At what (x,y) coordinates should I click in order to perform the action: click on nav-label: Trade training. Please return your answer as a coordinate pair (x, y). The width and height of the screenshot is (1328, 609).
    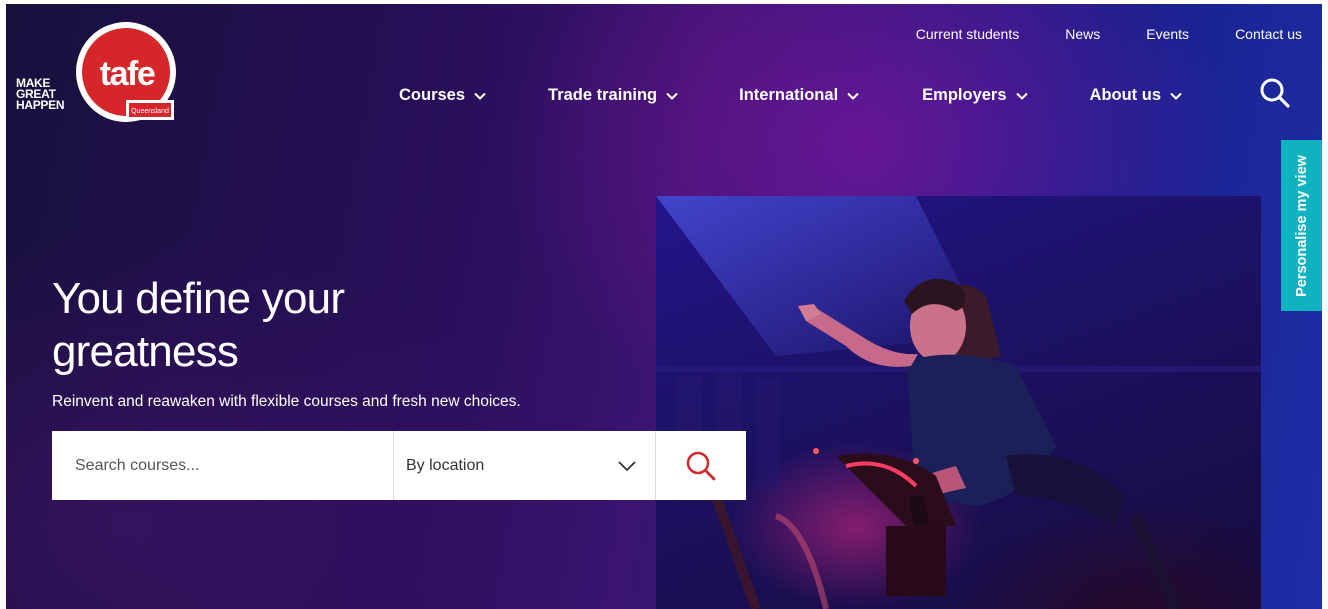
    Looking at the image, I should click on (603, 95).